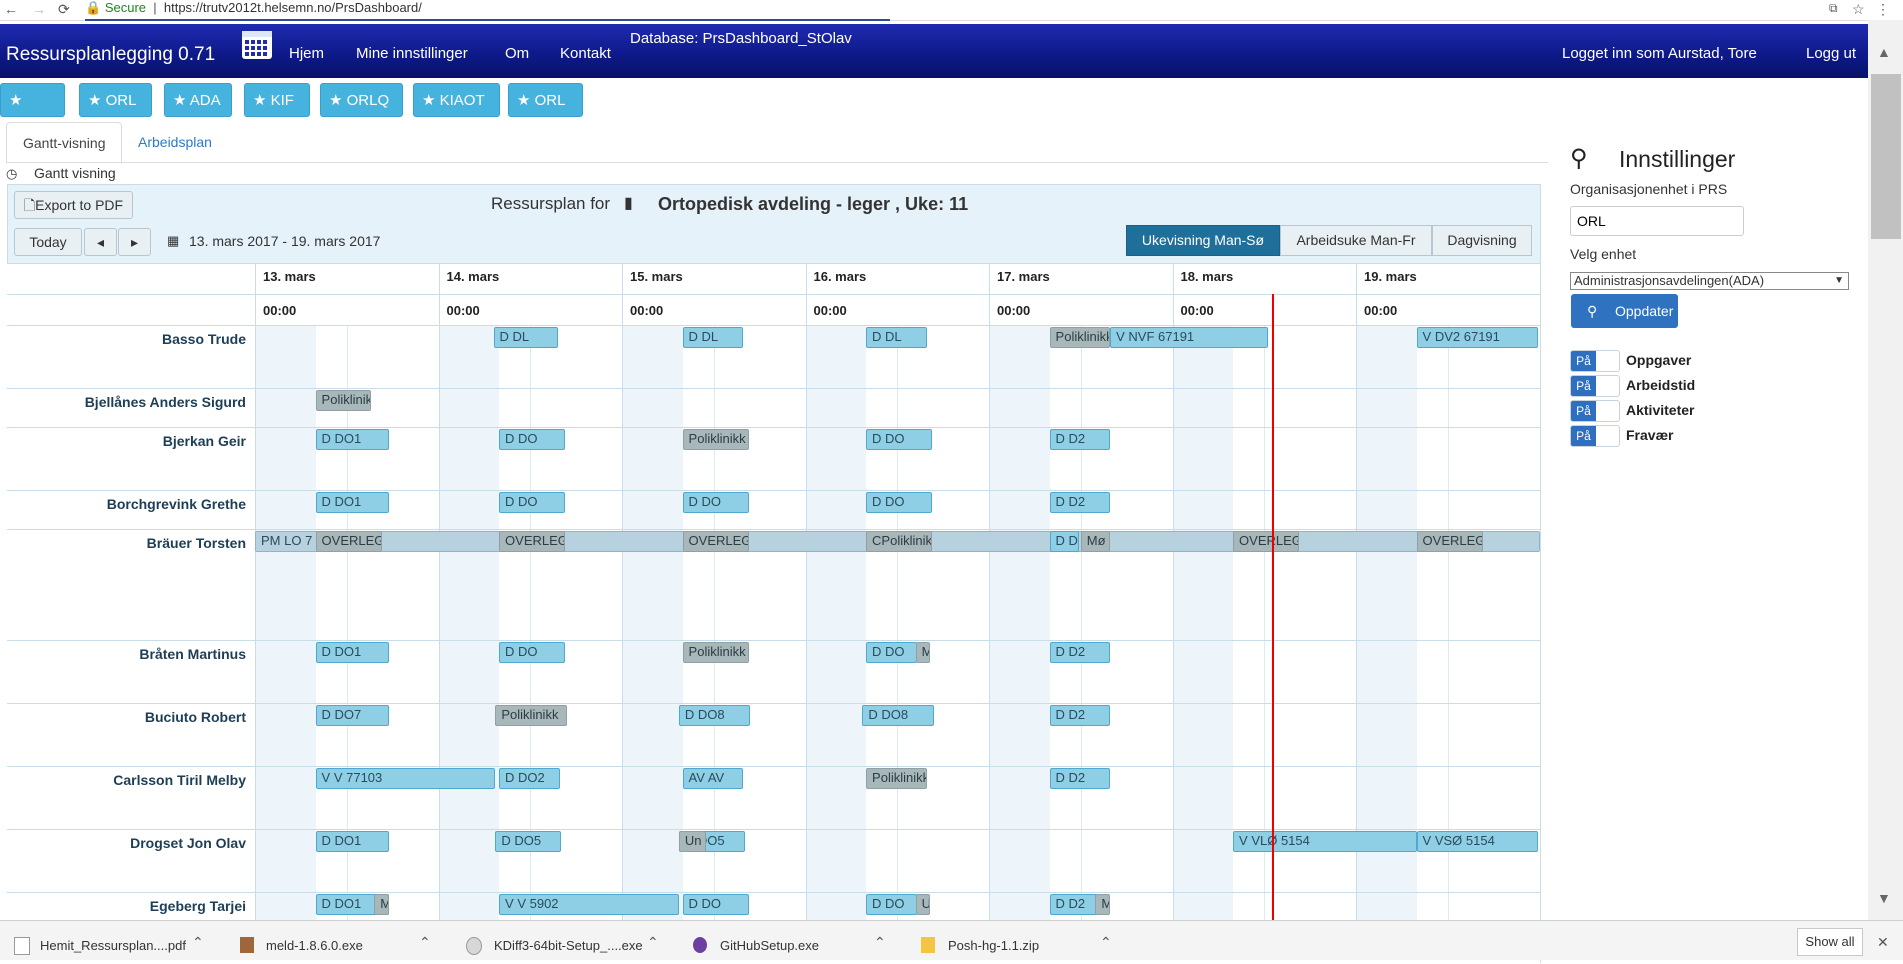 This screenshot has width=1903, height=964. Describe the element at coordinates (1203, 240) in the screenshot. I see `view-week-button: Ukevisning Man-Sø` at that location.